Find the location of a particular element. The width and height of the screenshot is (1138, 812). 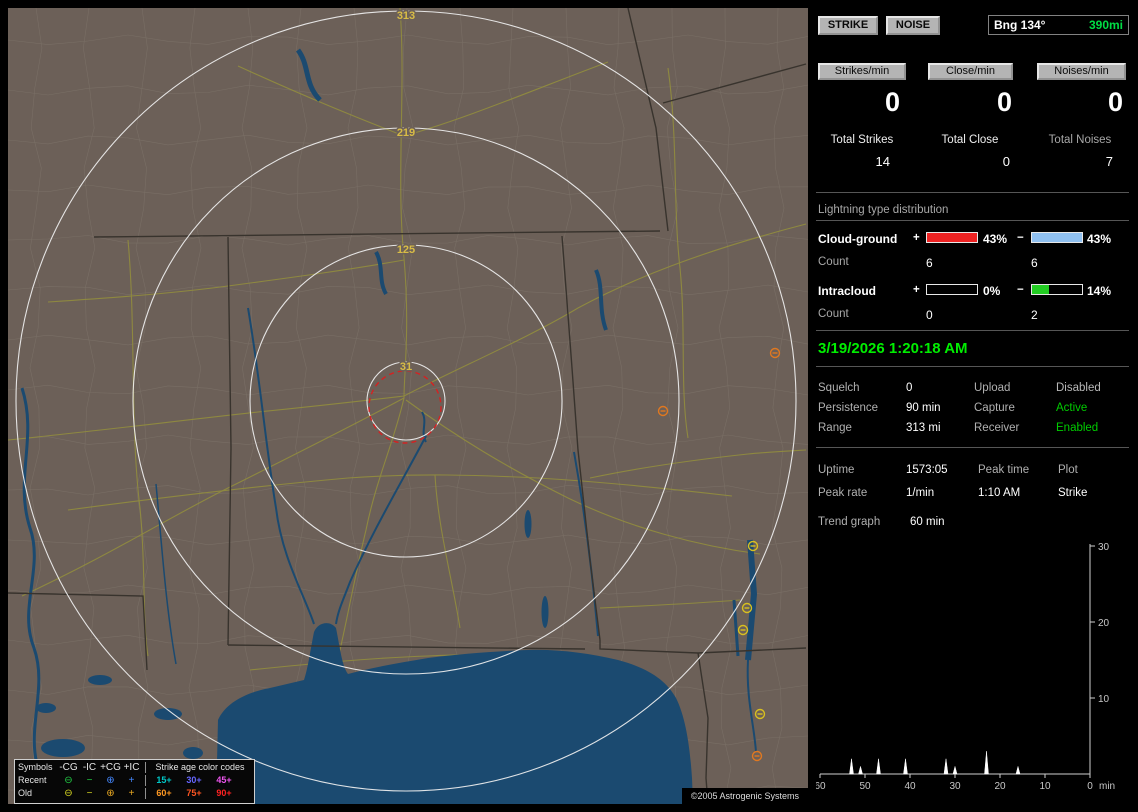

legend-type-header: -IC is located at coordinates (89, 767).